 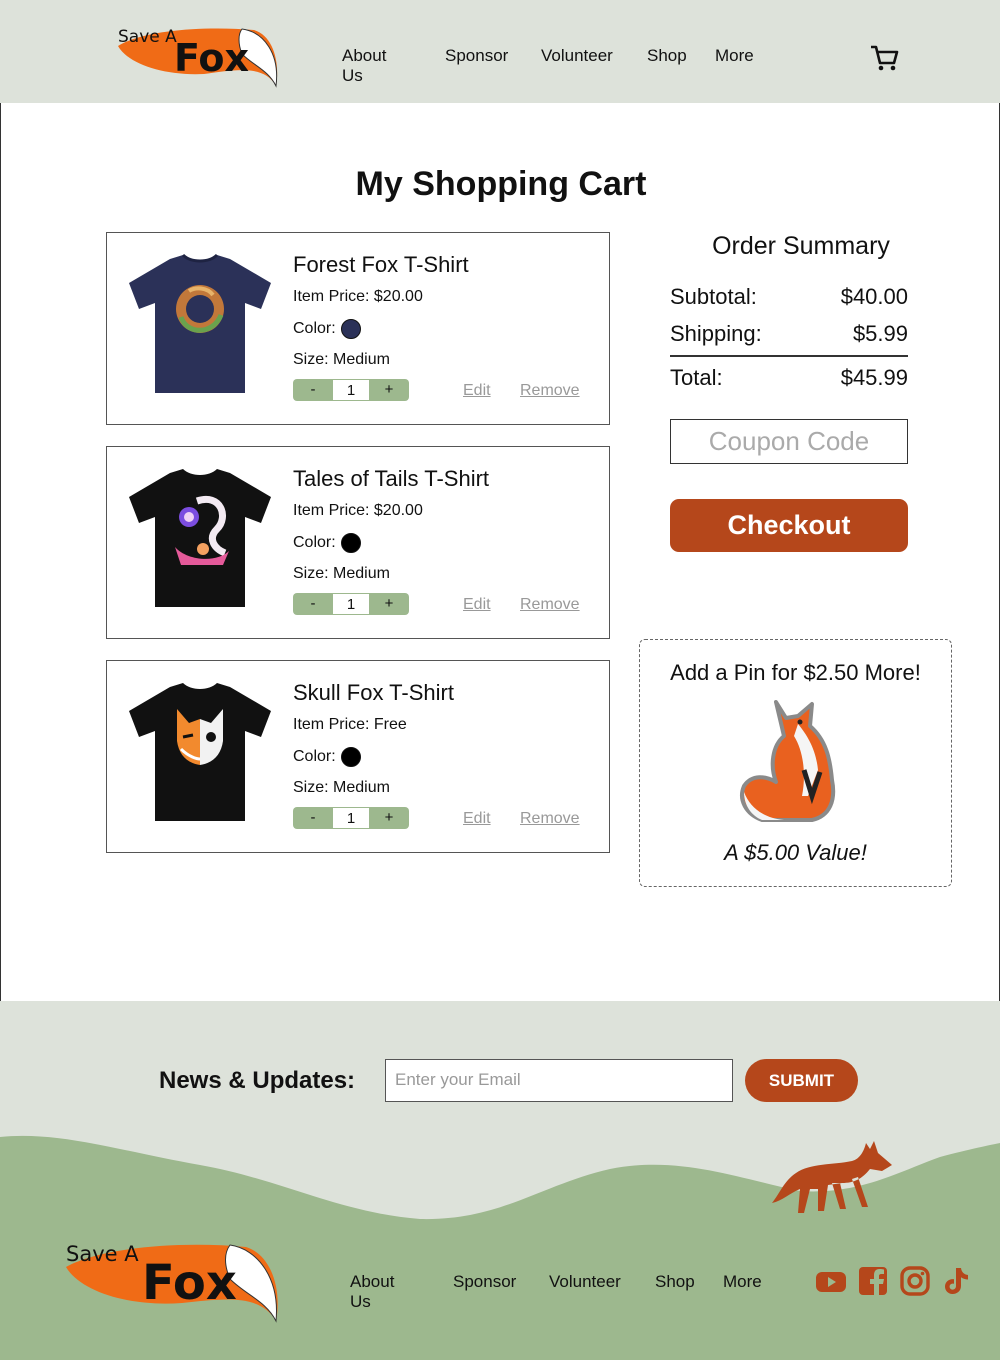 I want to click on footer-nav-more: More, so click(x=742, y=1282).